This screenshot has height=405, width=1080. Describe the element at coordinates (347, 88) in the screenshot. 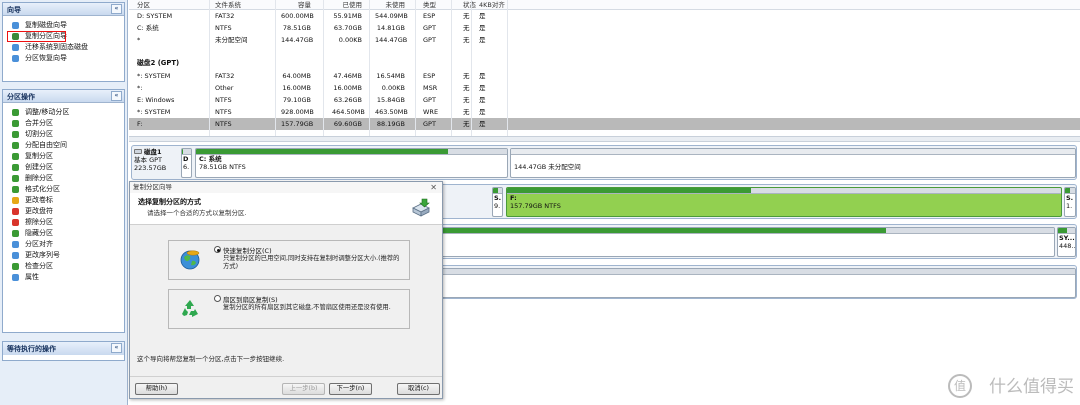

I see `table-cell: 16.00MB` at that location.